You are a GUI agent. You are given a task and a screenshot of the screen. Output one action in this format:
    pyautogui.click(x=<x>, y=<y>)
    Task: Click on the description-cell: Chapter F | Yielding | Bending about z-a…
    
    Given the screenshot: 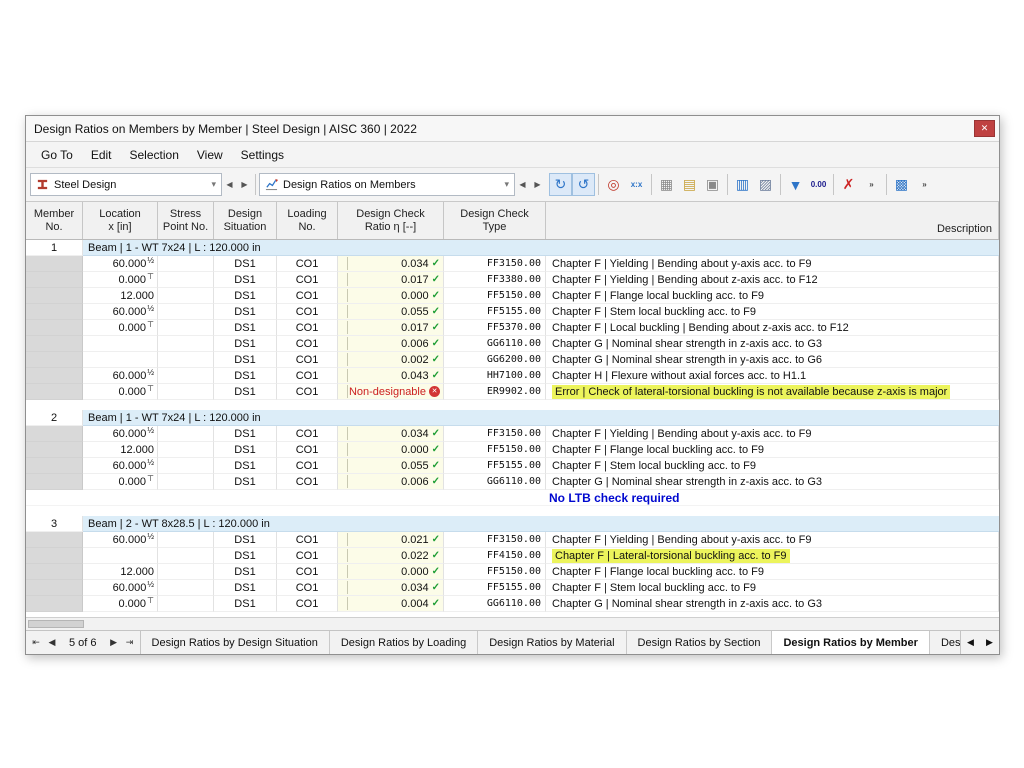 What is the action you would take?
    pyautogui.click(x=772, y=280)
    